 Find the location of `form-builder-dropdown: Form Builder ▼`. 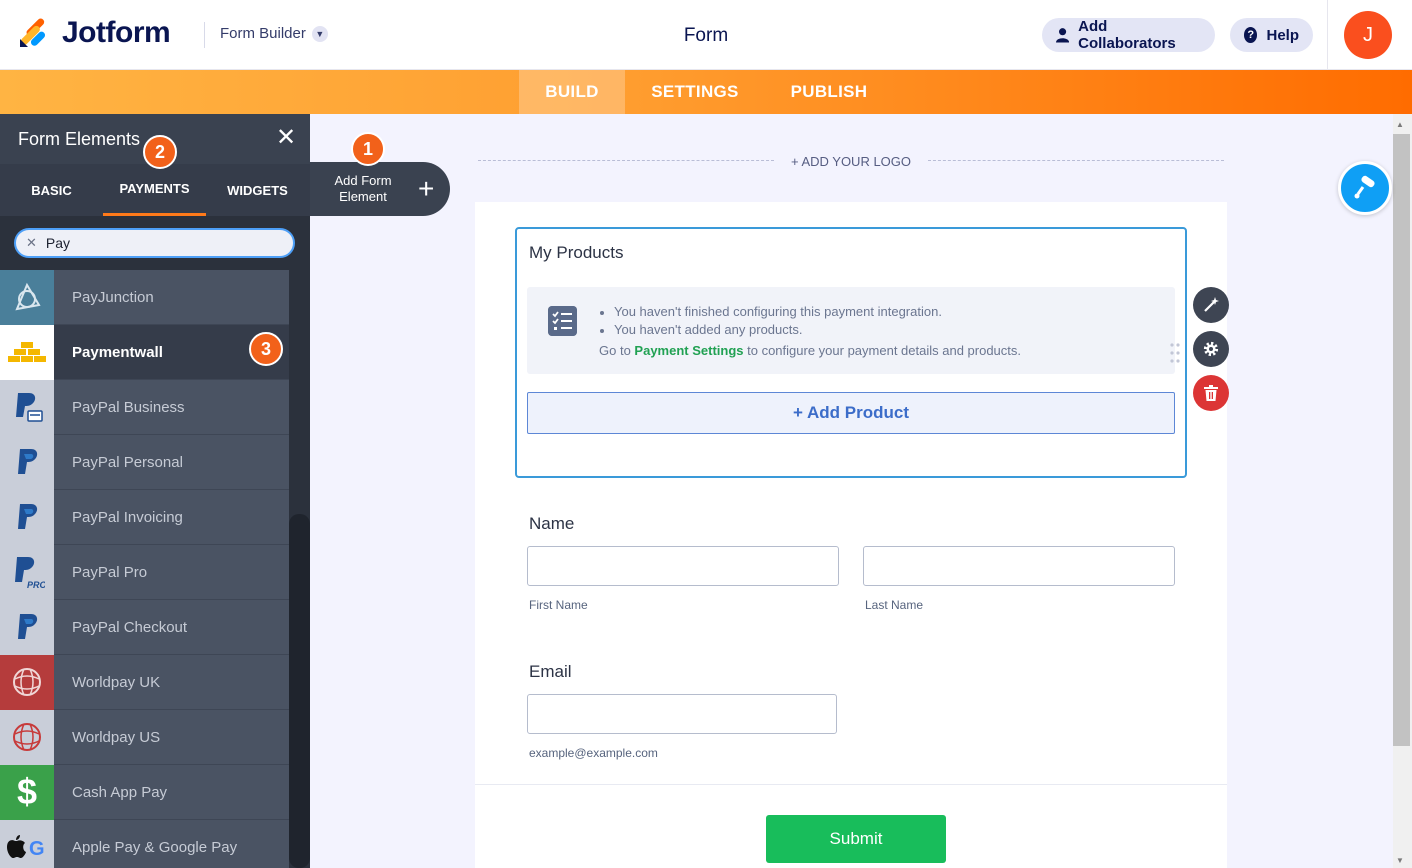

form-builder-dropdown: Form Builder ▼ is located at coordinates (274, 33).